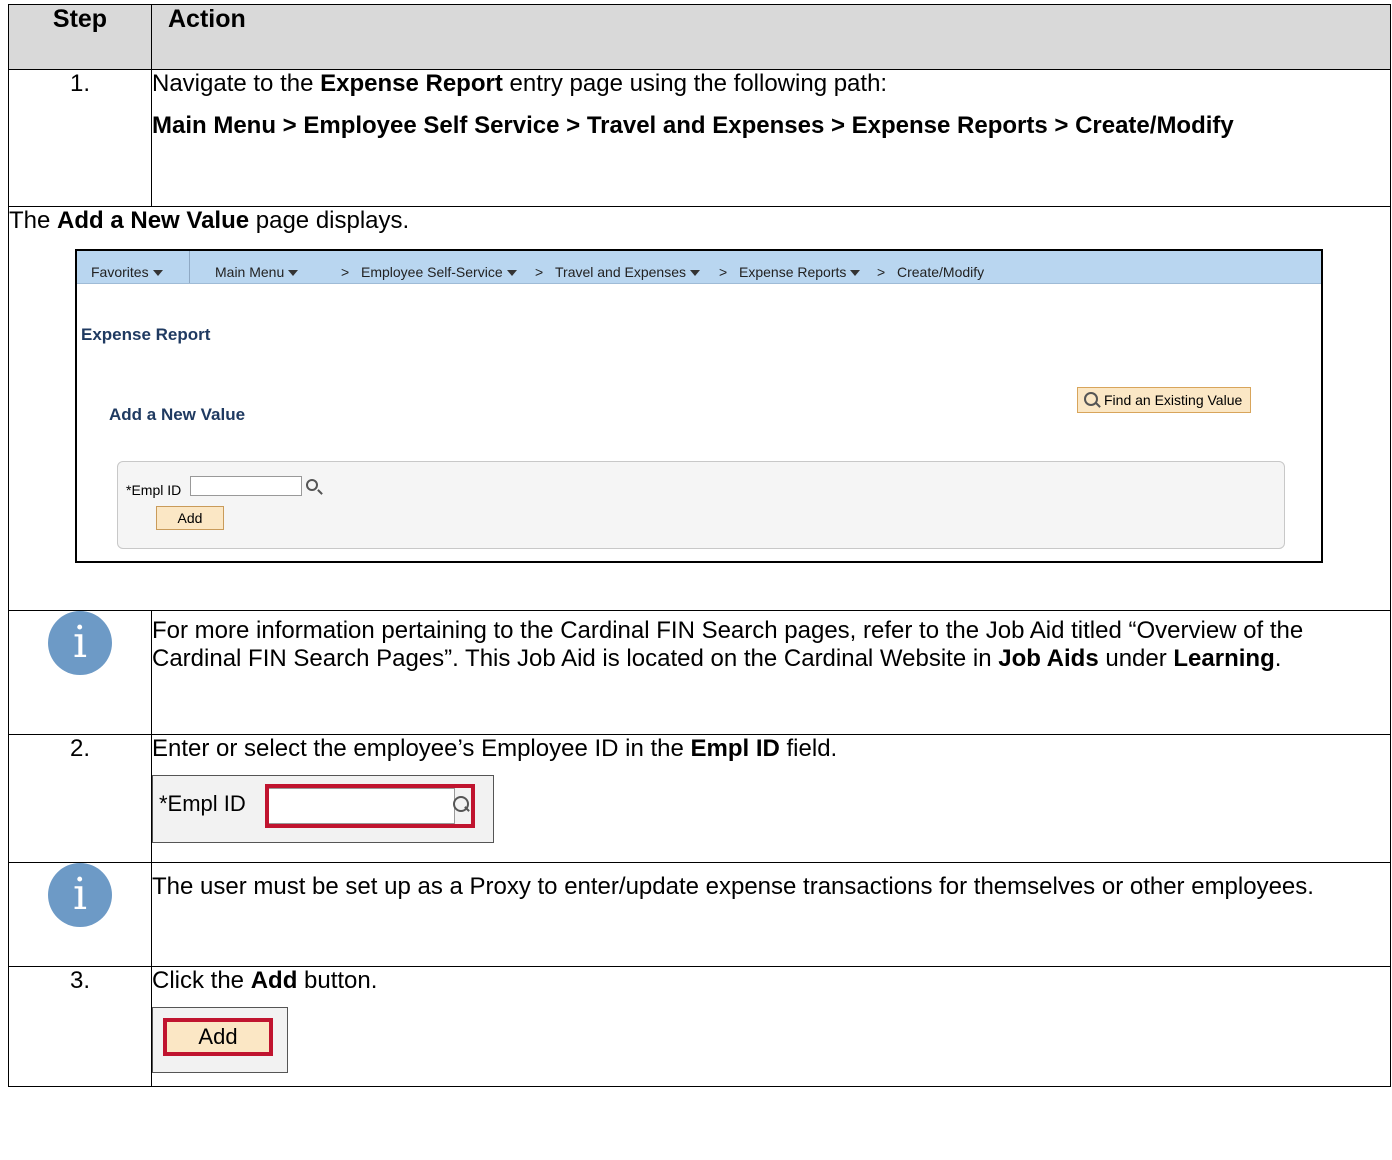 The image size is (1392, 1160). I want to click on step-number: 1., so click(80, 138).